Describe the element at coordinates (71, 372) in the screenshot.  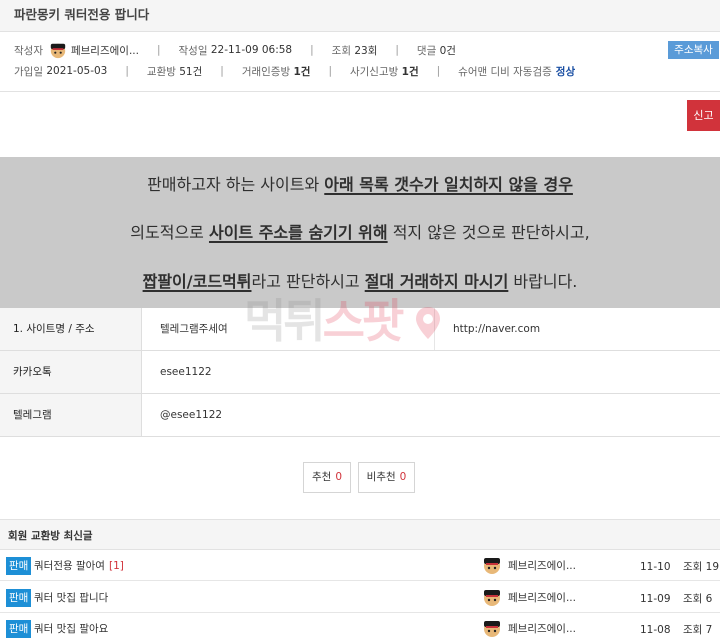
I see `kakao-label: 카카오톡` at that location.